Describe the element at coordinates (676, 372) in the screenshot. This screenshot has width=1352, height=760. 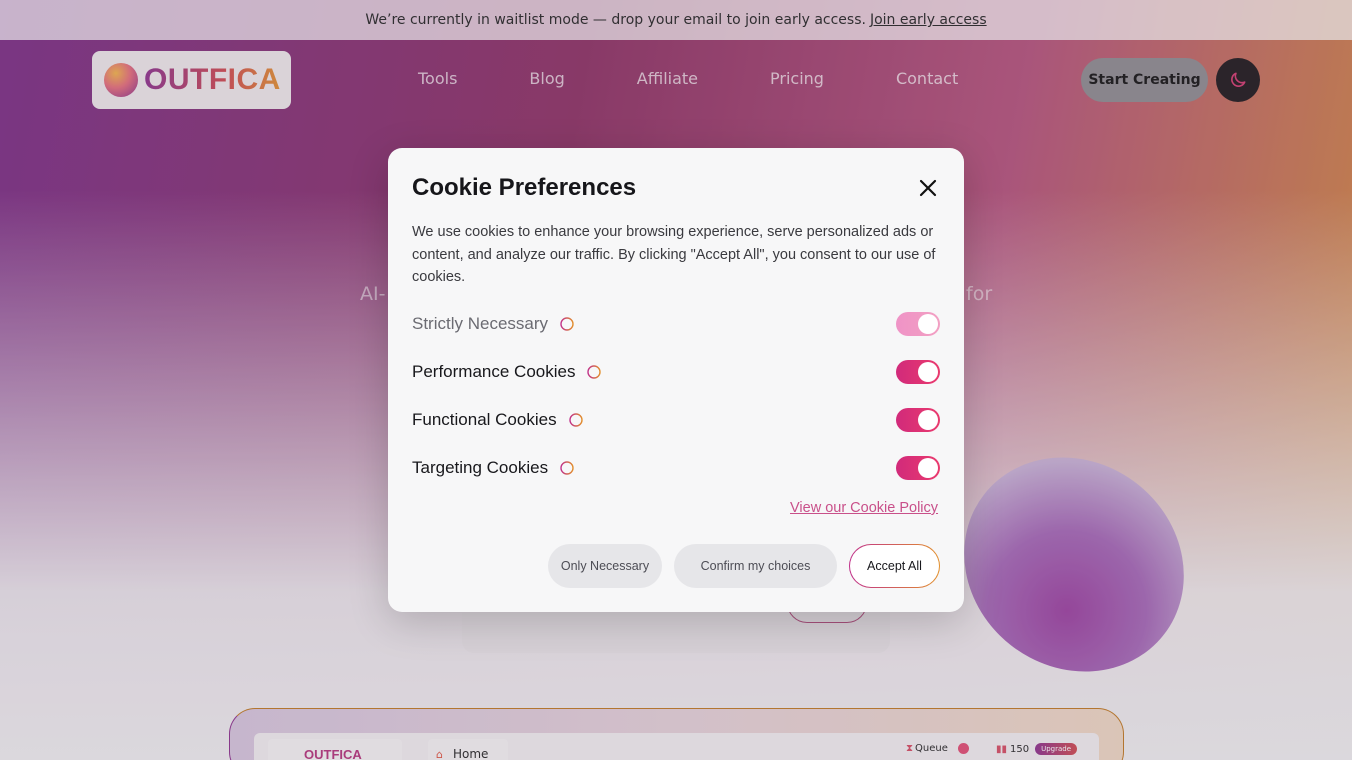
I see `pref-row-performance: Performance Cookies` at that location.